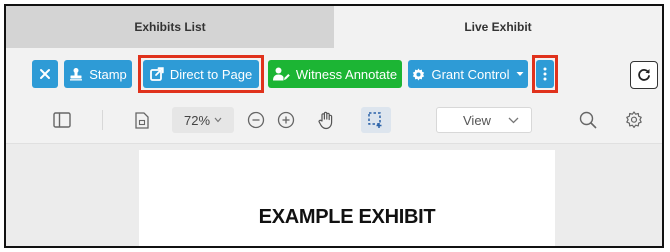 The image size is (670, 252). I want to click on stamp-button-label: Stamp, so click(108, 74).